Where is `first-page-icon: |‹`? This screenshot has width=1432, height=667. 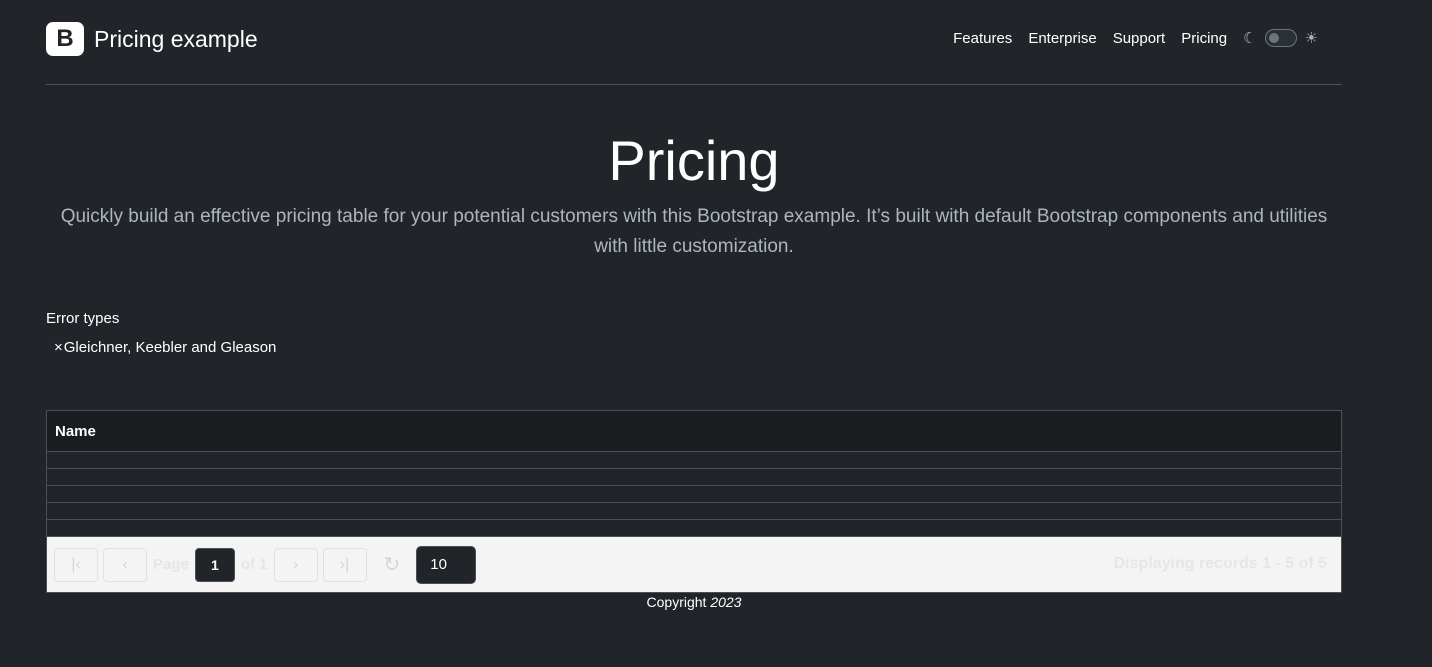
first-page-icon: |‹ is located at coordinates (76, 564).